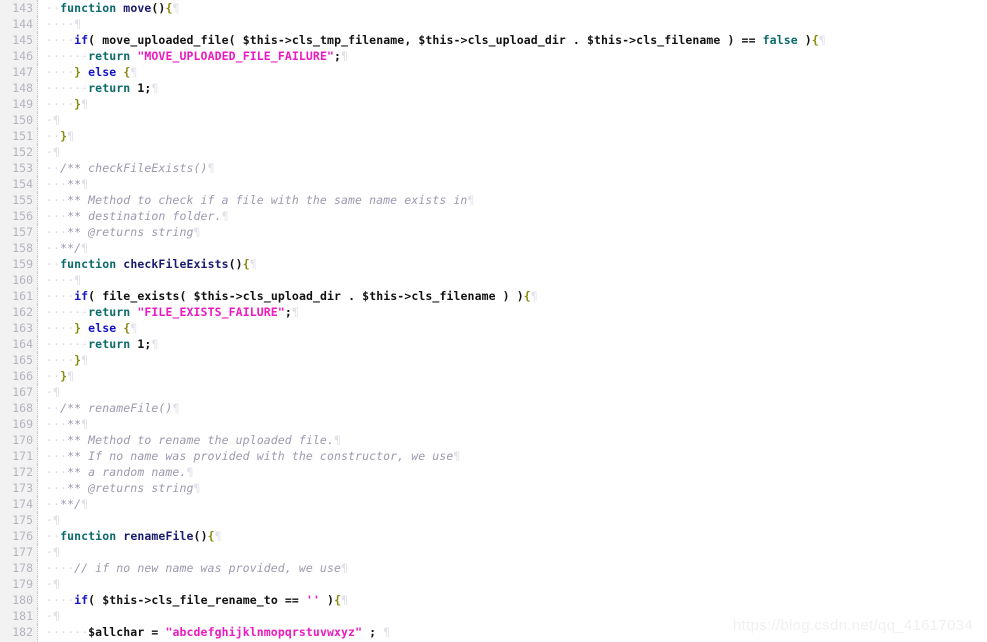  I want to click on code-line: 157 ···** @returns string¶, so click(493, 232).